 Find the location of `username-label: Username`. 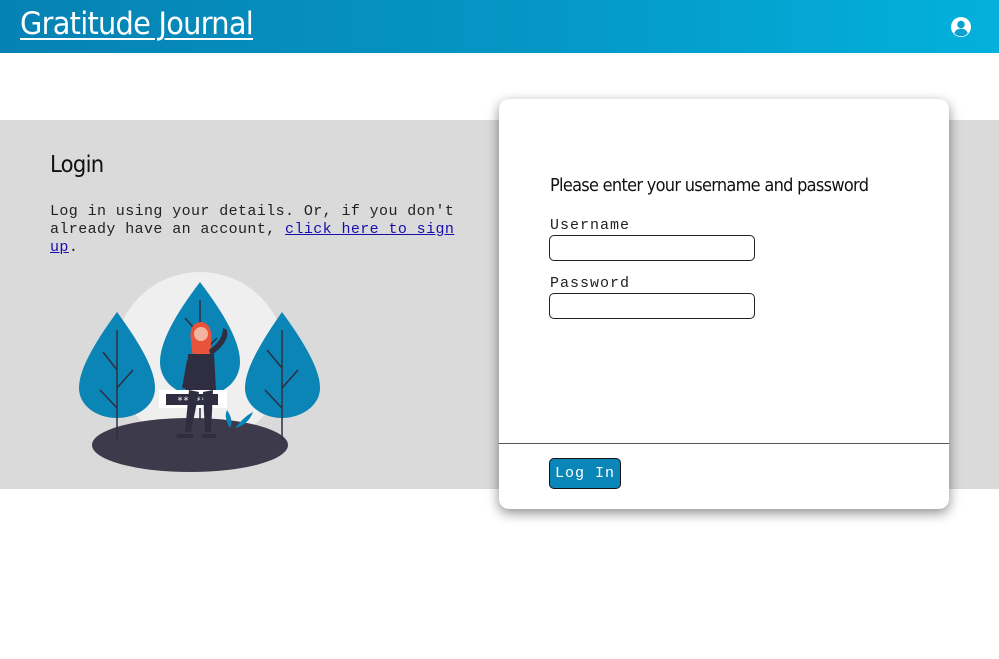

username-label: Username is located at coordinates (590, 225).